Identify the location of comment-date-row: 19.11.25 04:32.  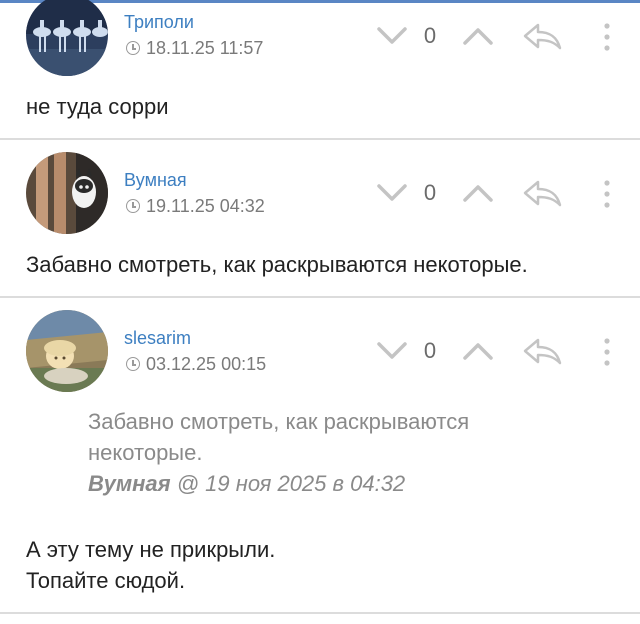
(195, 206).